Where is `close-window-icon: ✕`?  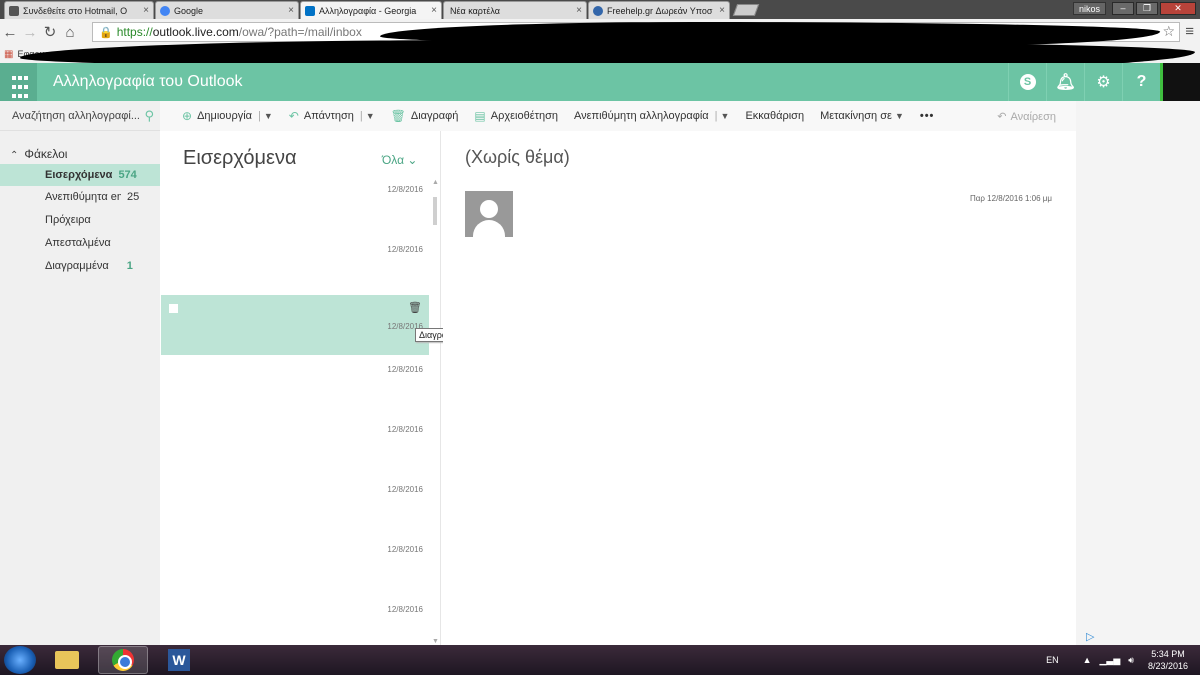
close-window-icon: ✕ is located at coordinates (1178, 8).